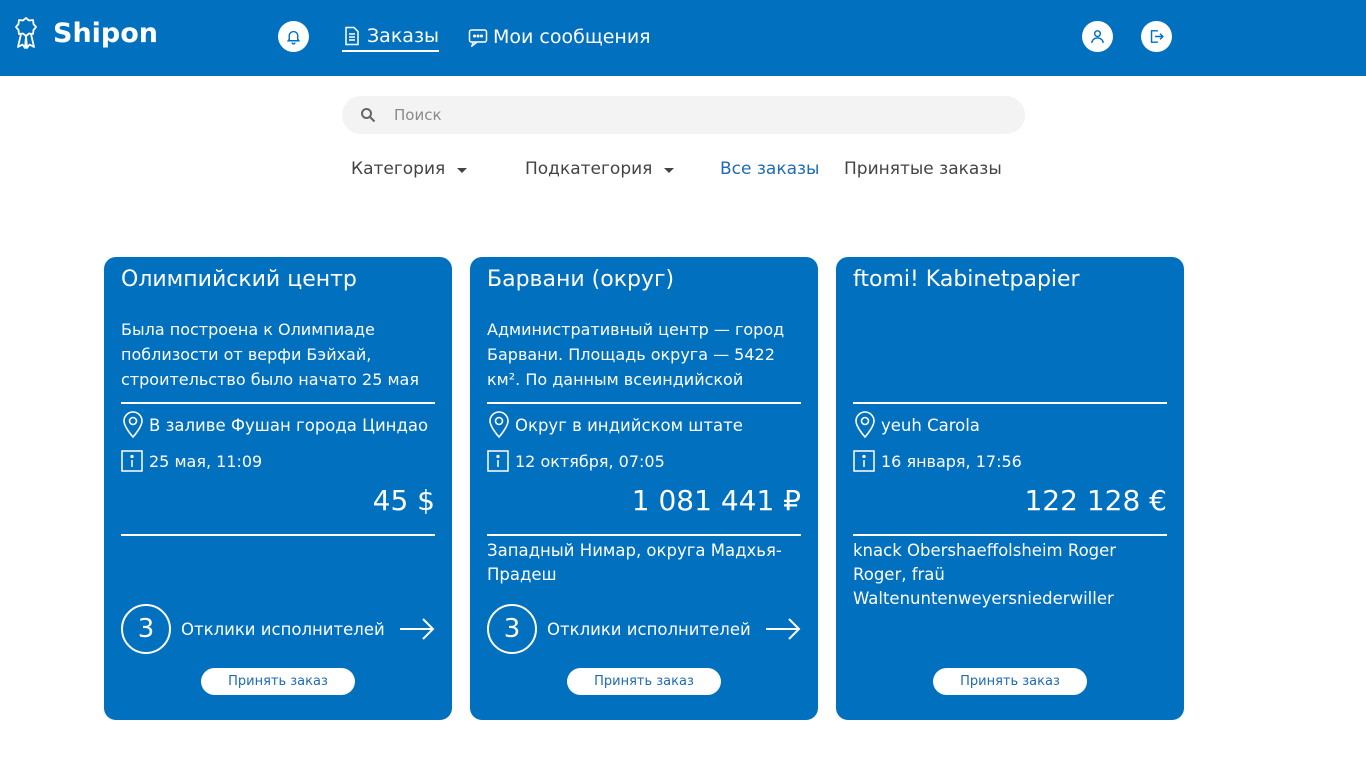 This screenshot has width=1366, height=768. I want to click on order-location-text: yeuh Carola, so click(930, 425).